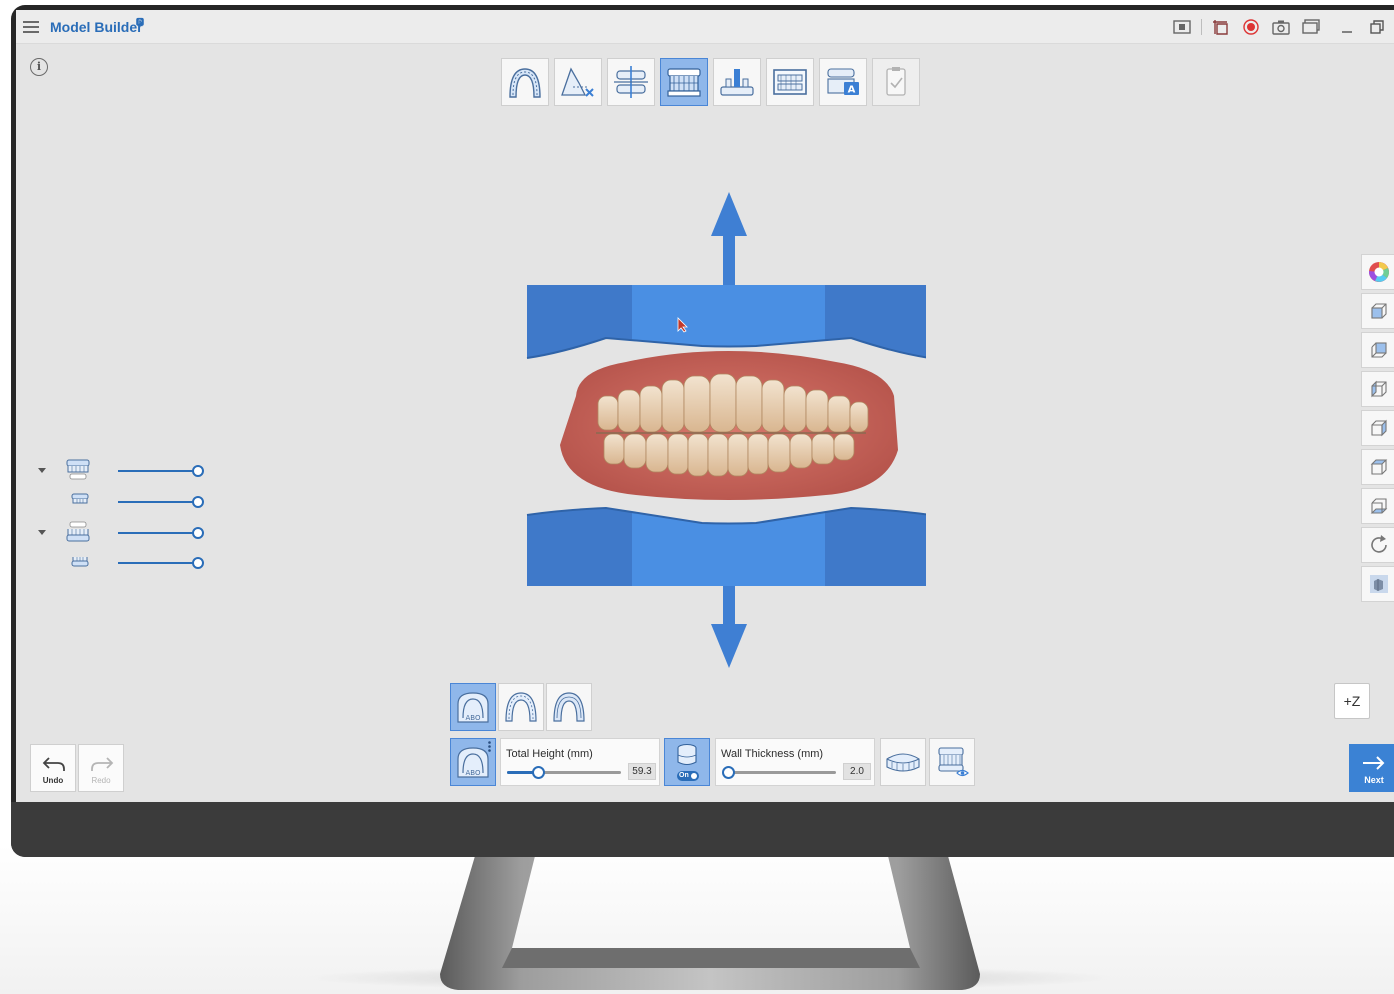 This screenshot has height=994, width=1394. I want to click on layer-row-lower-with-base, so click(121, 532).